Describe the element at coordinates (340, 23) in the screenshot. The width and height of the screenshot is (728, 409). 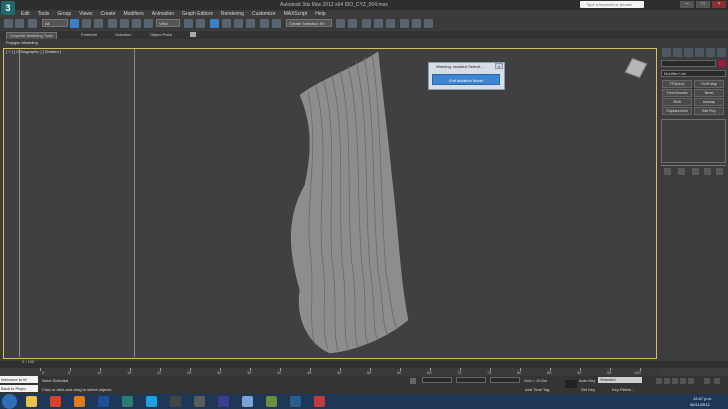
I see `layer-manager-icon` at that location.